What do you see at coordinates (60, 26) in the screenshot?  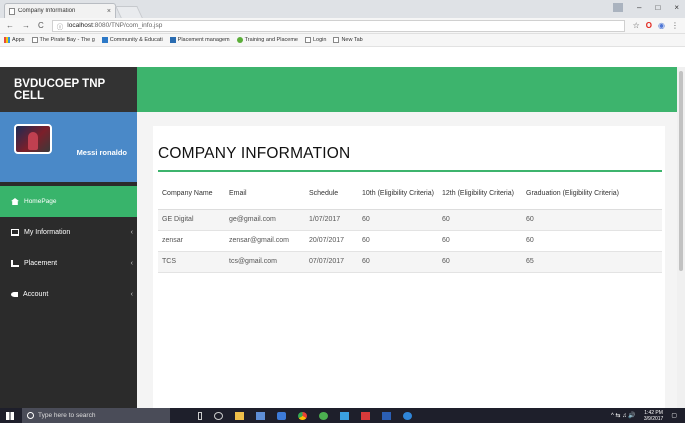 I see `site-info-icon: ⓘ` at bounding box center [60, 26].